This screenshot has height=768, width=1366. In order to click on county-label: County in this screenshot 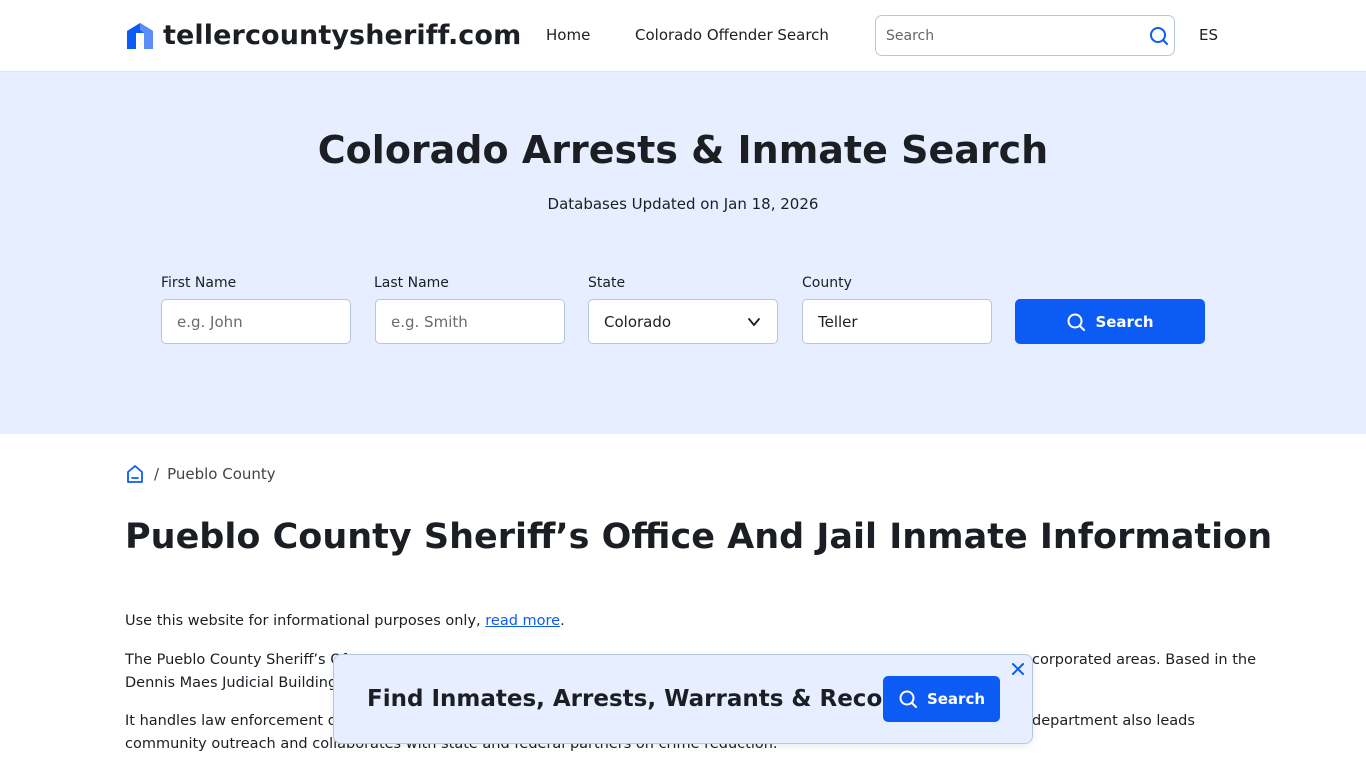, I will do `click(827, 283)`.